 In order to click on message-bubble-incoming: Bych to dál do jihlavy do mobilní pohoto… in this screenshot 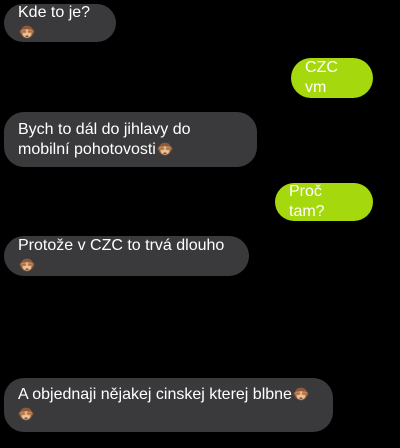, I will do `click(130, 139)`.